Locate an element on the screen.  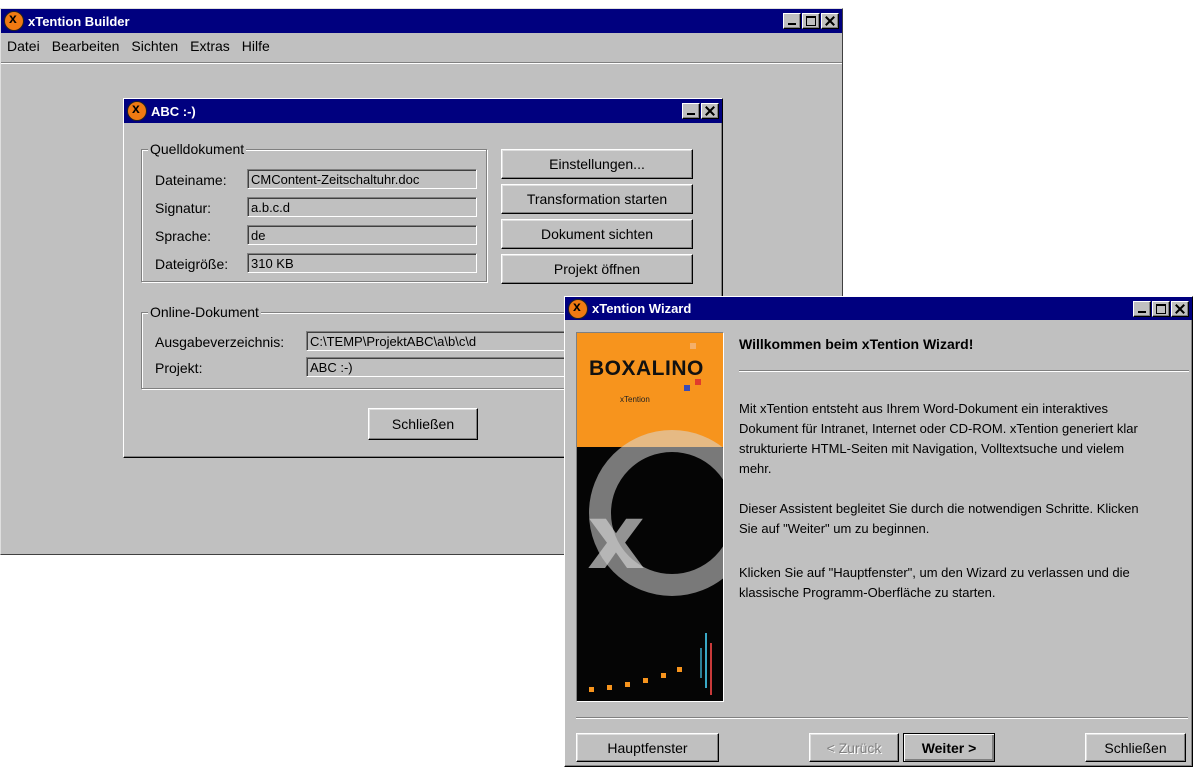
output-dir-label: Ausgabeverzeichnis: is located at coordinates (220, 342).